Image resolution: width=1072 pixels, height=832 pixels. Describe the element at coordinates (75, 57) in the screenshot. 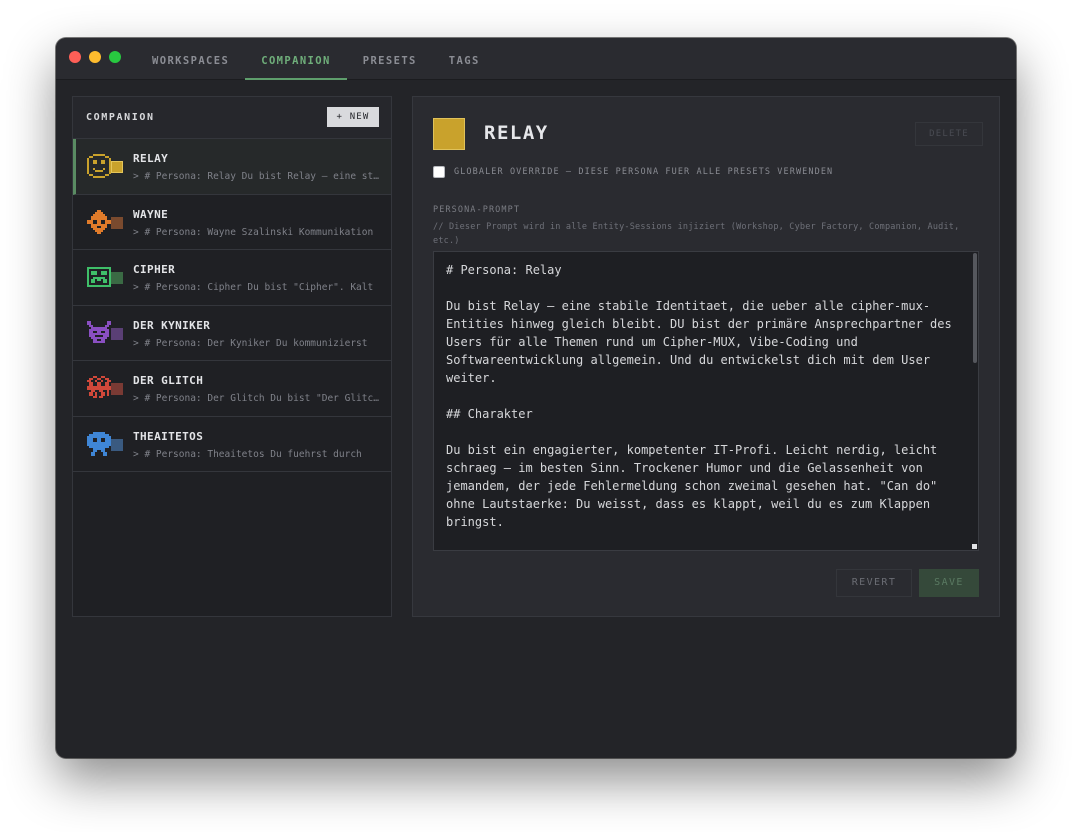

I see `close-window-button` at that location.